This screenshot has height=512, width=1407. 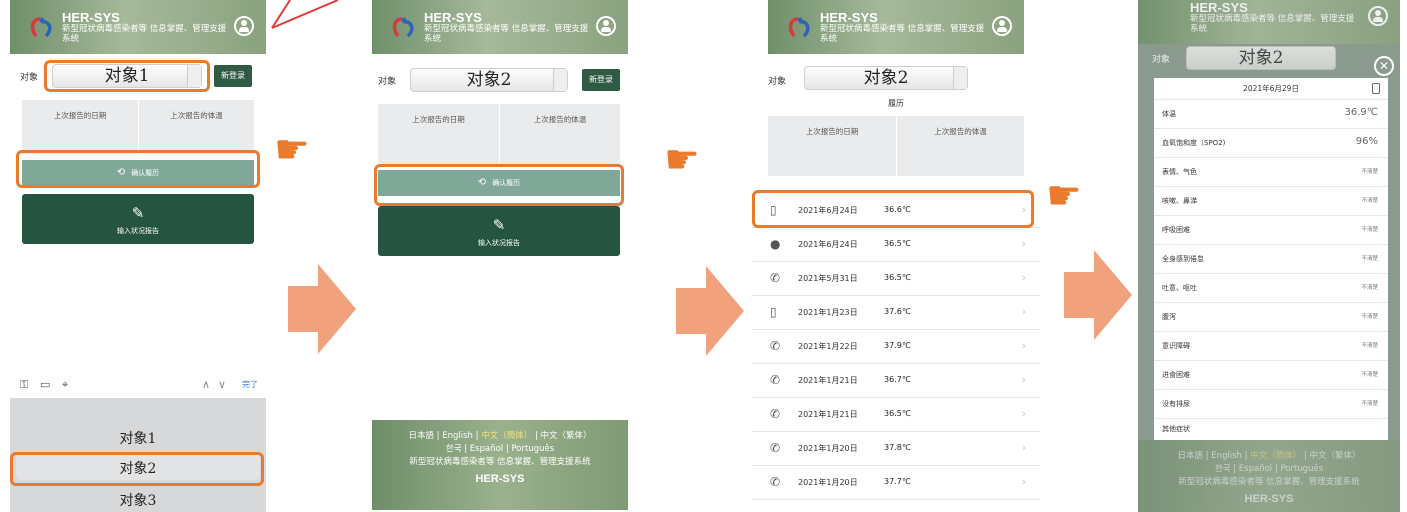 I want to click on keyboard-accessory-bar: ⚿ ▭ ⌖ ∧ ∨ 完了, so click(x=138, y=385).